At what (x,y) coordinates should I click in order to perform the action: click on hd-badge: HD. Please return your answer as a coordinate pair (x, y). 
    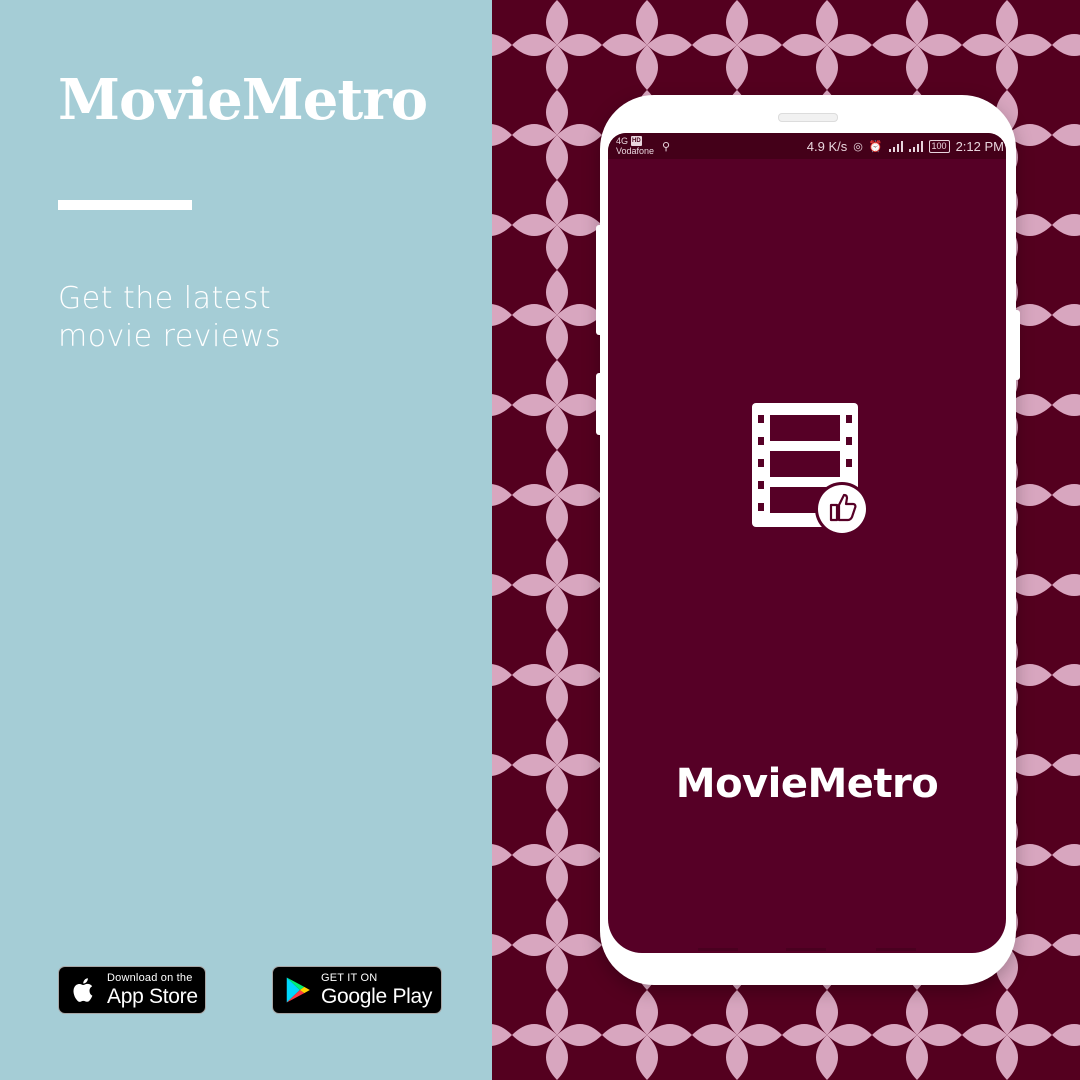
    Looking at the image, I should click on (636, 141).